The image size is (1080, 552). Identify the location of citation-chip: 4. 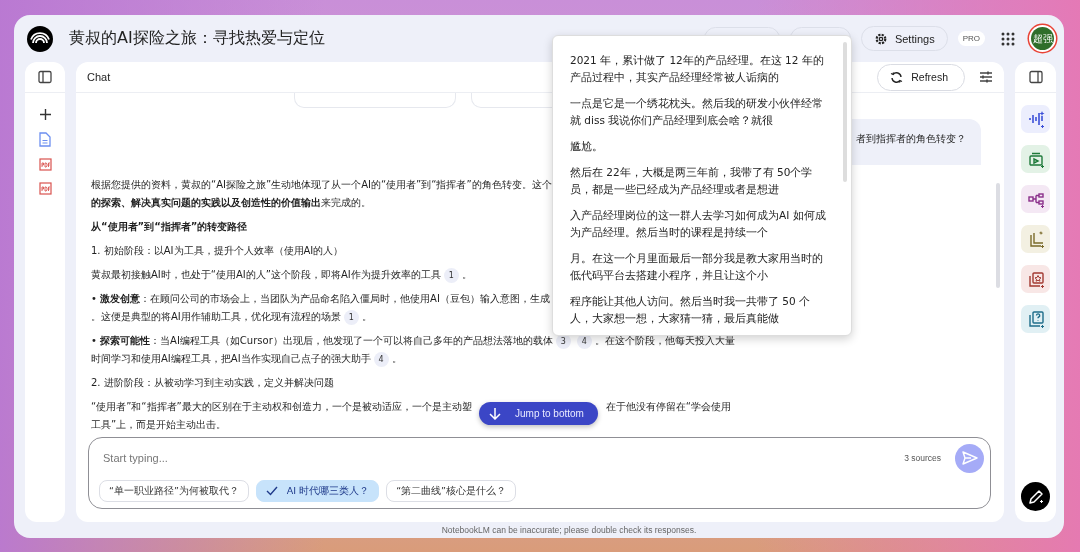
(381, 359).